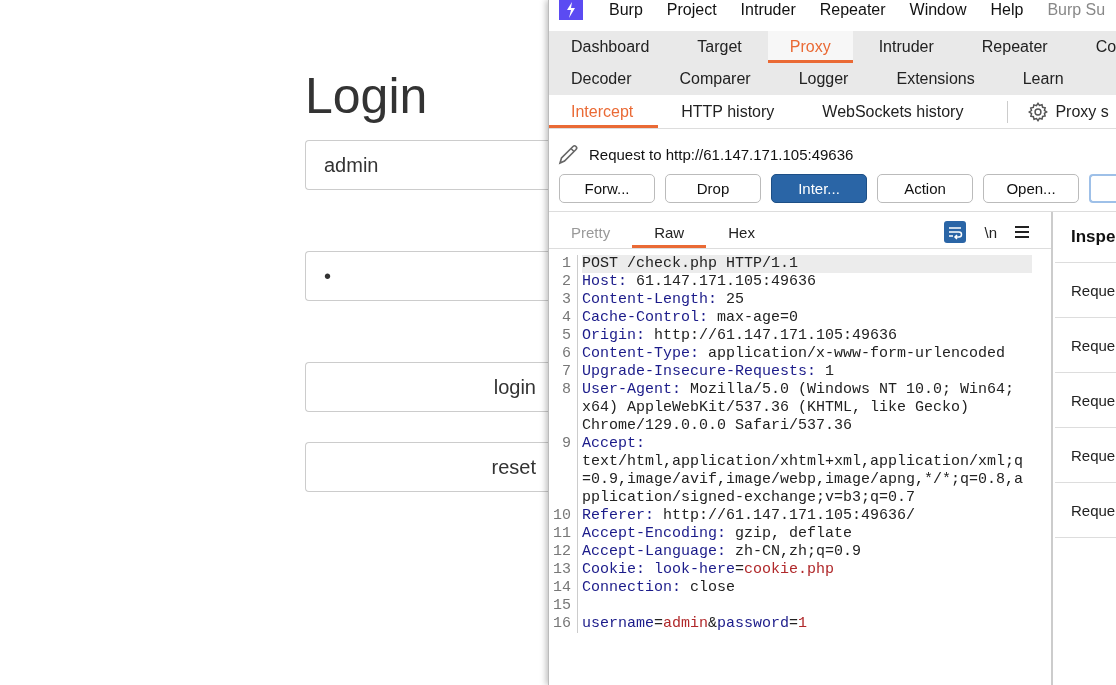 Image resolution: width=1116 pixels, height=685 pixels. Describe the element at coordinates (938, 10) in the screenshot. I see `menu-item: Window` at that location.